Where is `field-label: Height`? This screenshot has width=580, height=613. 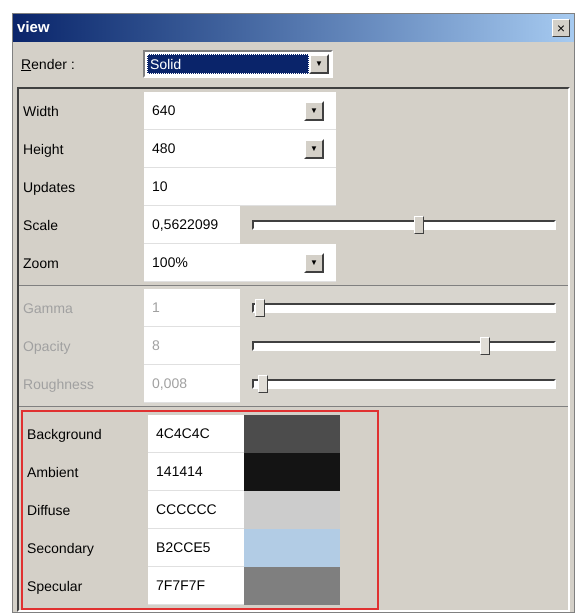 field-label: Height is located at coordinates (43, 149).